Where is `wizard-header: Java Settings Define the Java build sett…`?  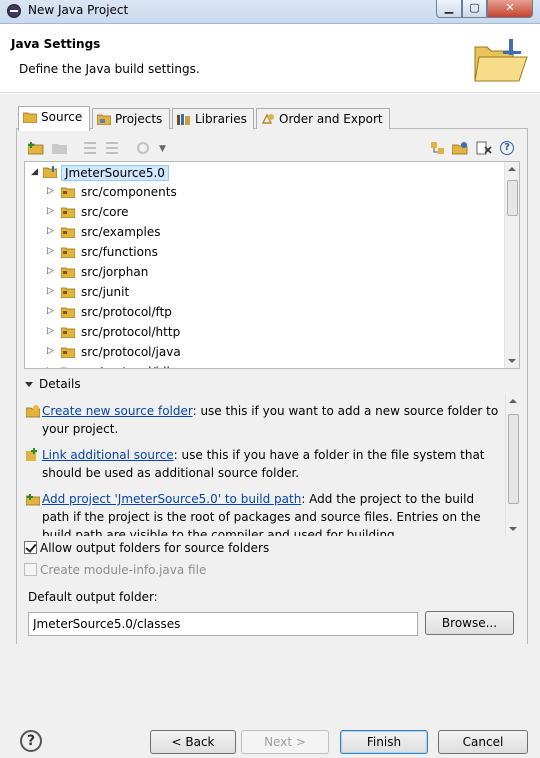
wizard-header: Java Settings Define the Java build sett… is located at coordinates (270, 59).